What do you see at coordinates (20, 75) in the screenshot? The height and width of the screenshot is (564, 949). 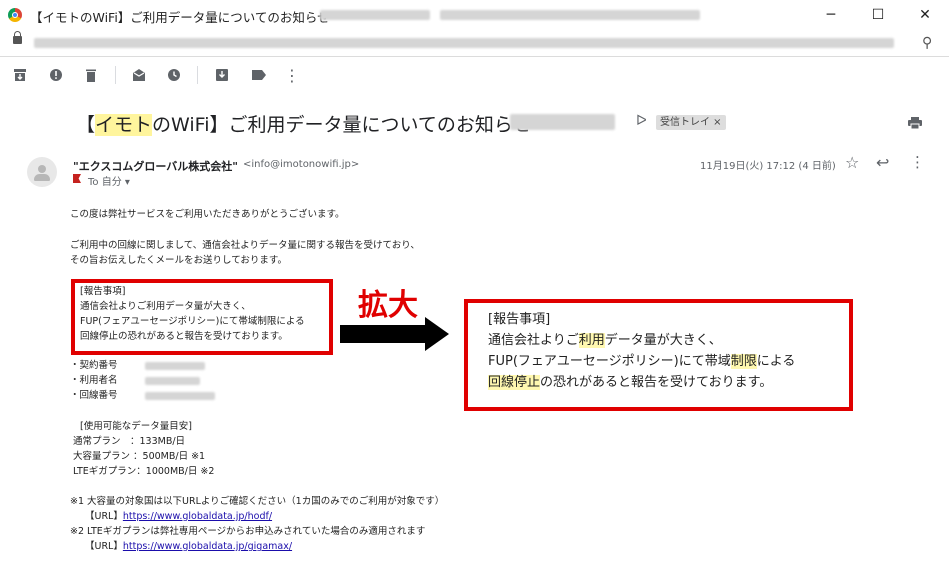 I see `archive-icon` at bounding box center [20, 75].